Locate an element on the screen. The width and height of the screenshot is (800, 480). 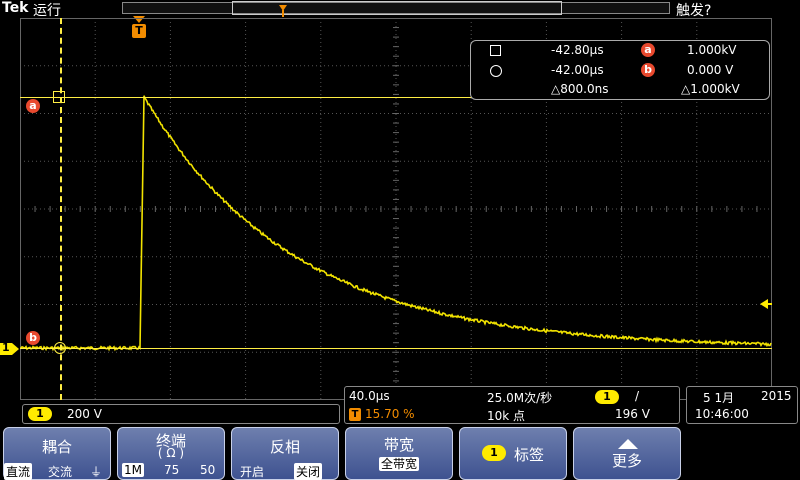
bandwidth-title: 带宽 is located at coordinates (398, 445).